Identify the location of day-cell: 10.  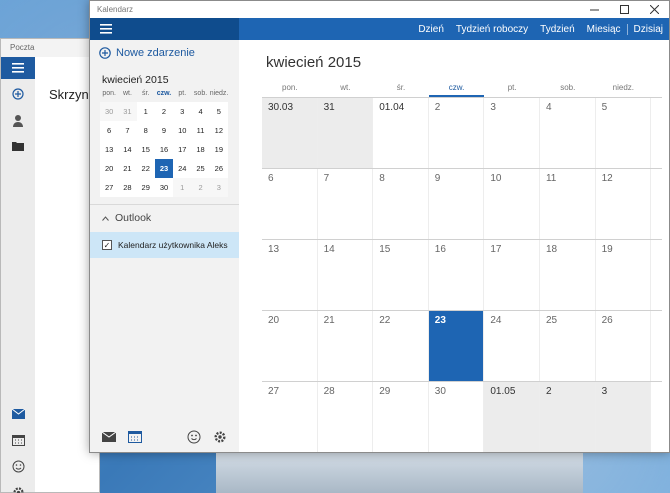
(512, 204).